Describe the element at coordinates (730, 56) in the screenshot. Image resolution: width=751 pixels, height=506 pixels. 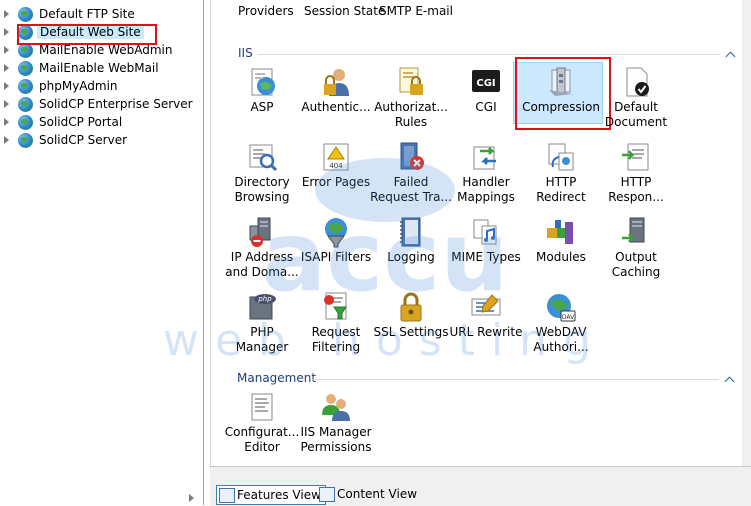
I see `collapse-chevron-icon` at that location.